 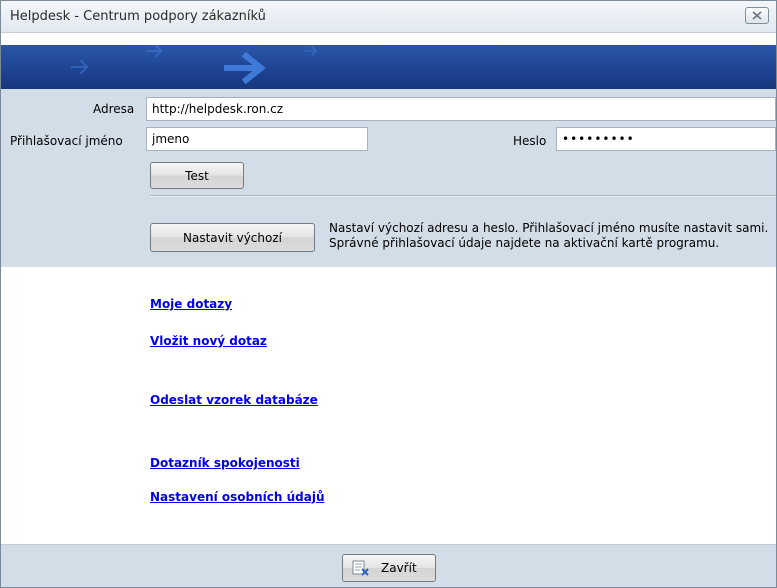 I want to click on test-button: Test, so click(x=197, y=175).